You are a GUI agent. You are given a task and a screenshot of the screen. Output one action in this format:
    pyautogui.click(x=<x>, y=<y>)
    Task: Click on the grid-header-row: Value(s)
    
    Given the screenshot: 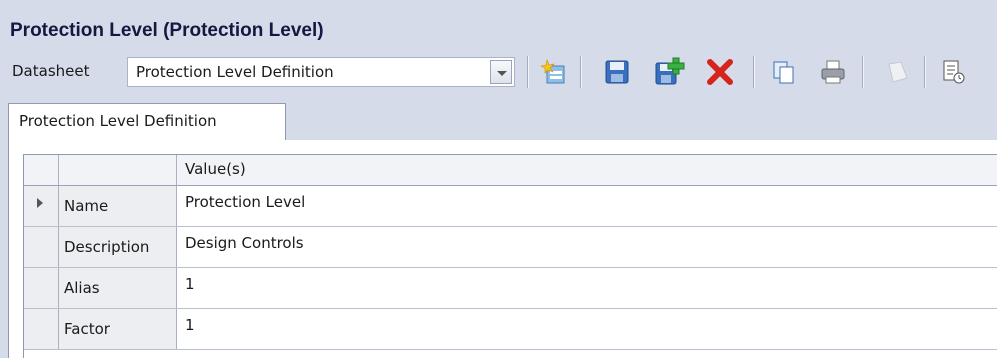 What is the action you would take?
    pyautogui.click(x=510, y=170)
    